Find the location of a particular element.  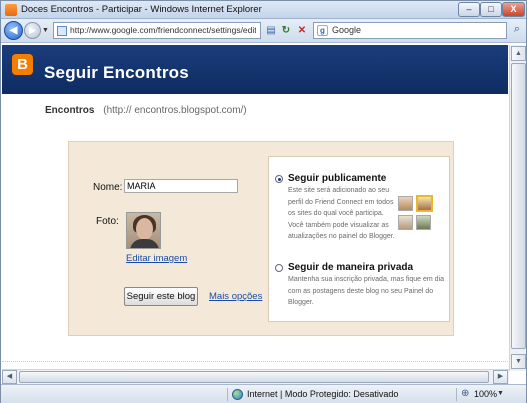

horizontal-scrollbar: ◀ ▶ is located at coordinates (255, 376).